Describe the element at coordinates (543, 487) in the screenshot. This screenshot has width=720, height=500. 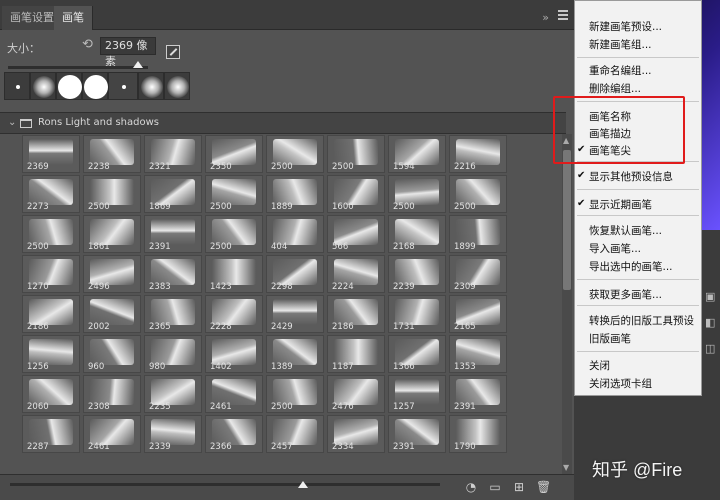
I see `trash-icon: 🗑` at that location.